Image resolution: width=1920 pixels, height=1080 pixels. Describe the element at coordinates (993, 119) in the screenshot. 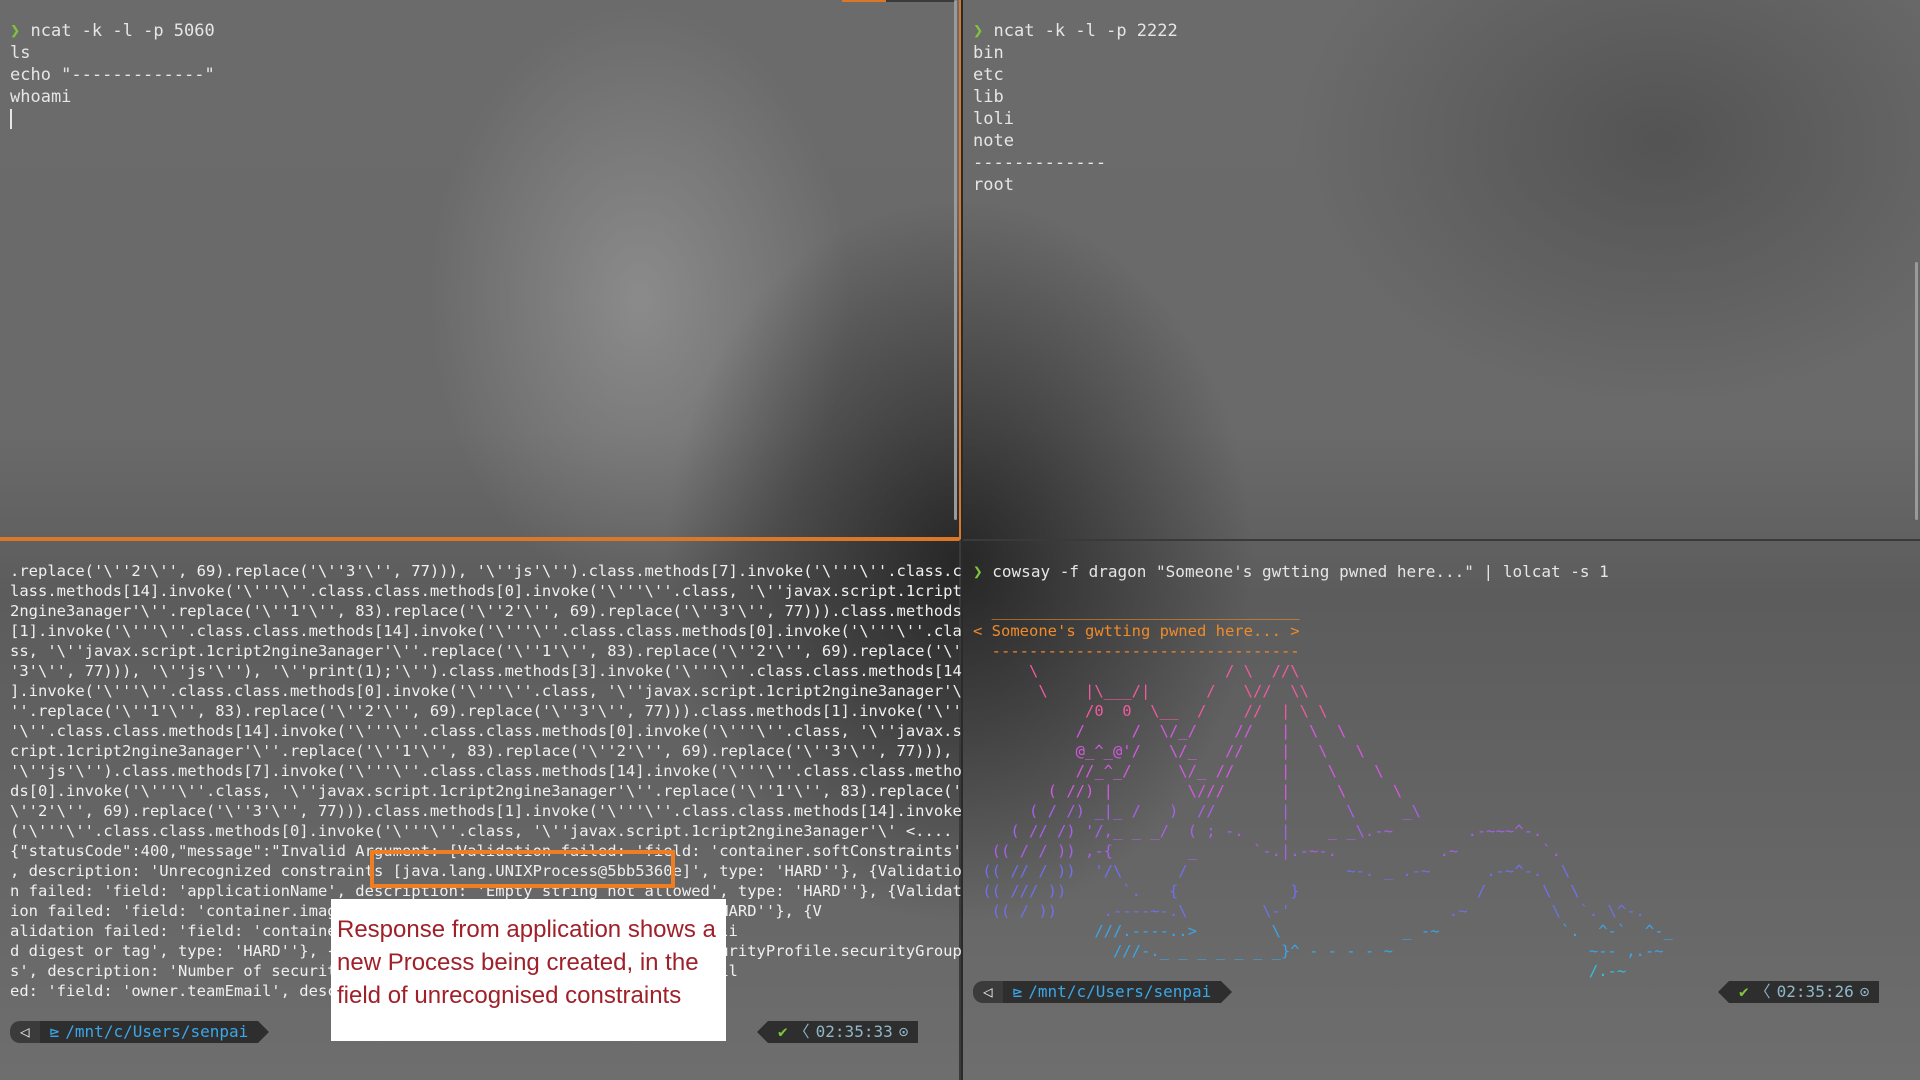

I see `output-line: loli` at that location.